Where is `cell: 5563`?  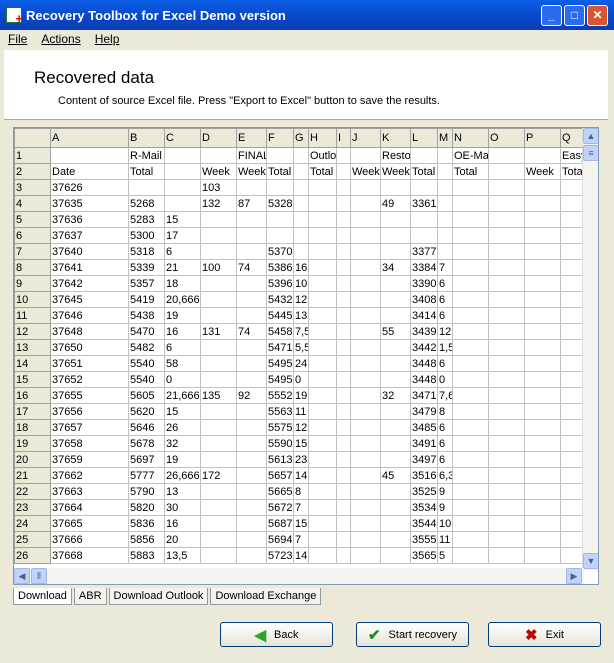 cell: 5563 is located at coordinates (280, 411).